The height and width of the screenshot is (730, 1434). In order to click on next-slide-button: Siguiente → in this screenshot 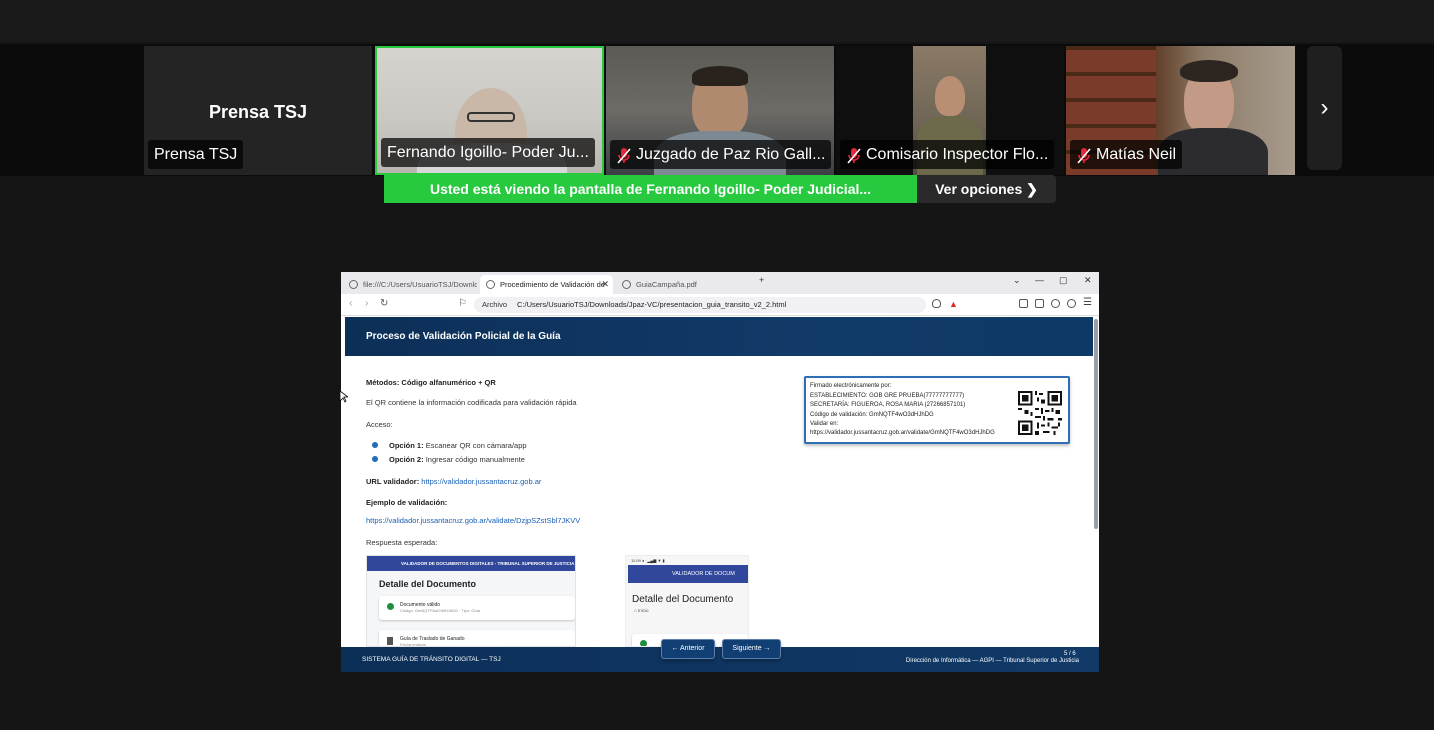, I will do `click(751, 649)`.